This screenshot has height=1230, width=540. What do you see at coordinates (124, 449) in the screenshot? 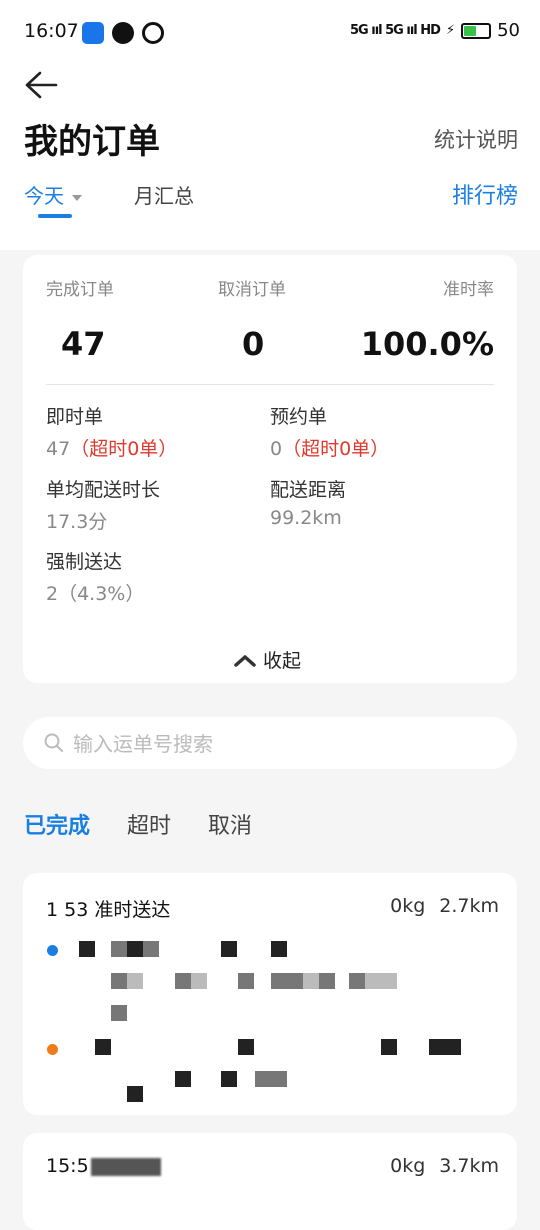
I see `instant-overtime: （超时0单）` at bounding box center [124, 449].